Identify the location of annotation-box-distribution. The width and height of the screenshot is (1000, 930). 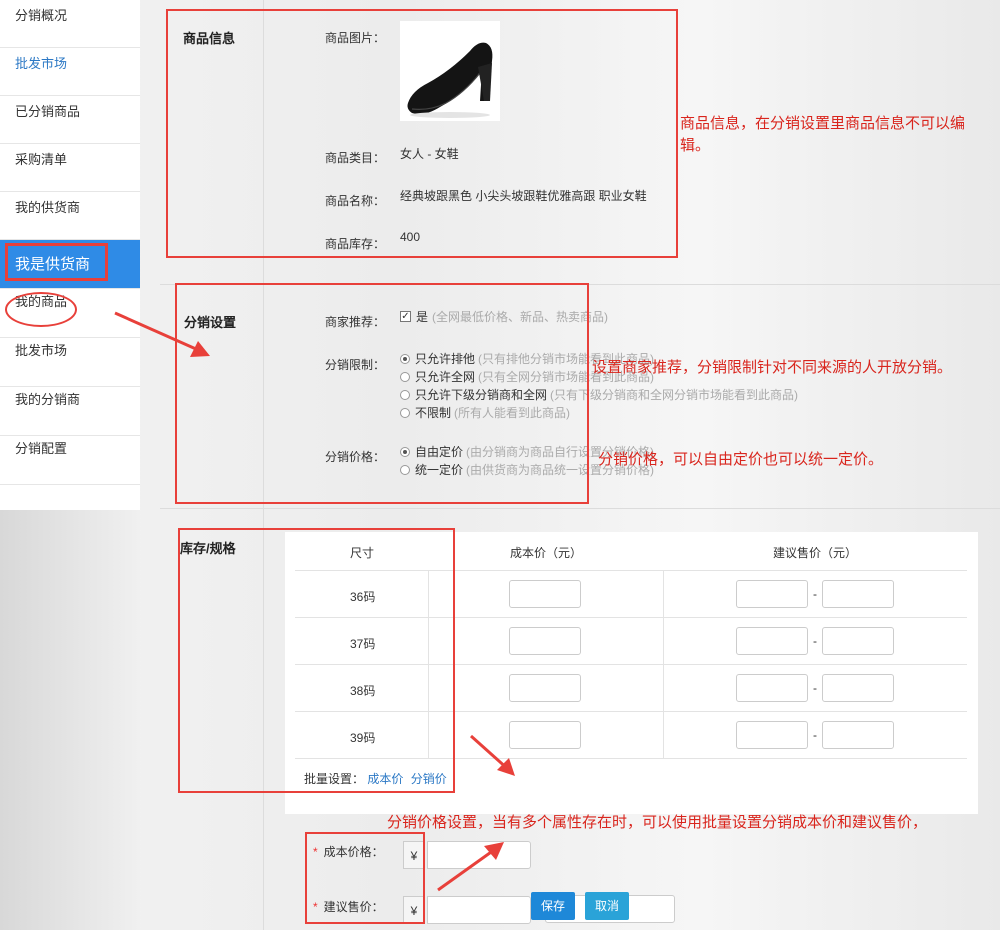
(382, 393).